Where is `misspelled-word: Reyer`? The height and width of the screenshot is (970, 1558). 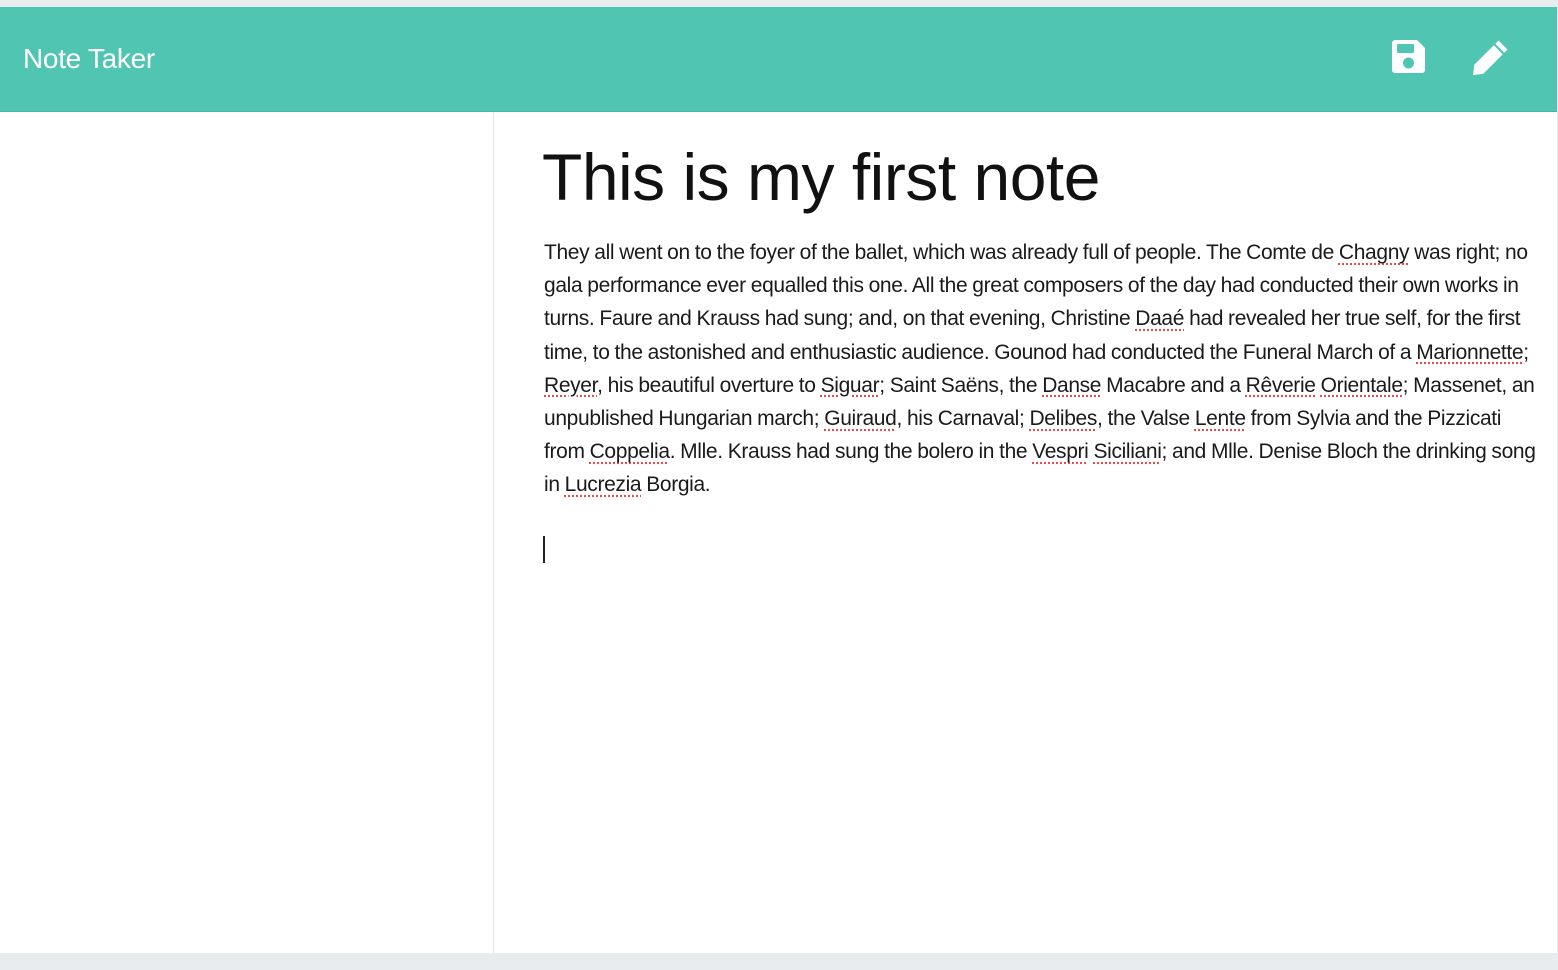 misspelled-word: Reyer is located at coordinates (571, 385).